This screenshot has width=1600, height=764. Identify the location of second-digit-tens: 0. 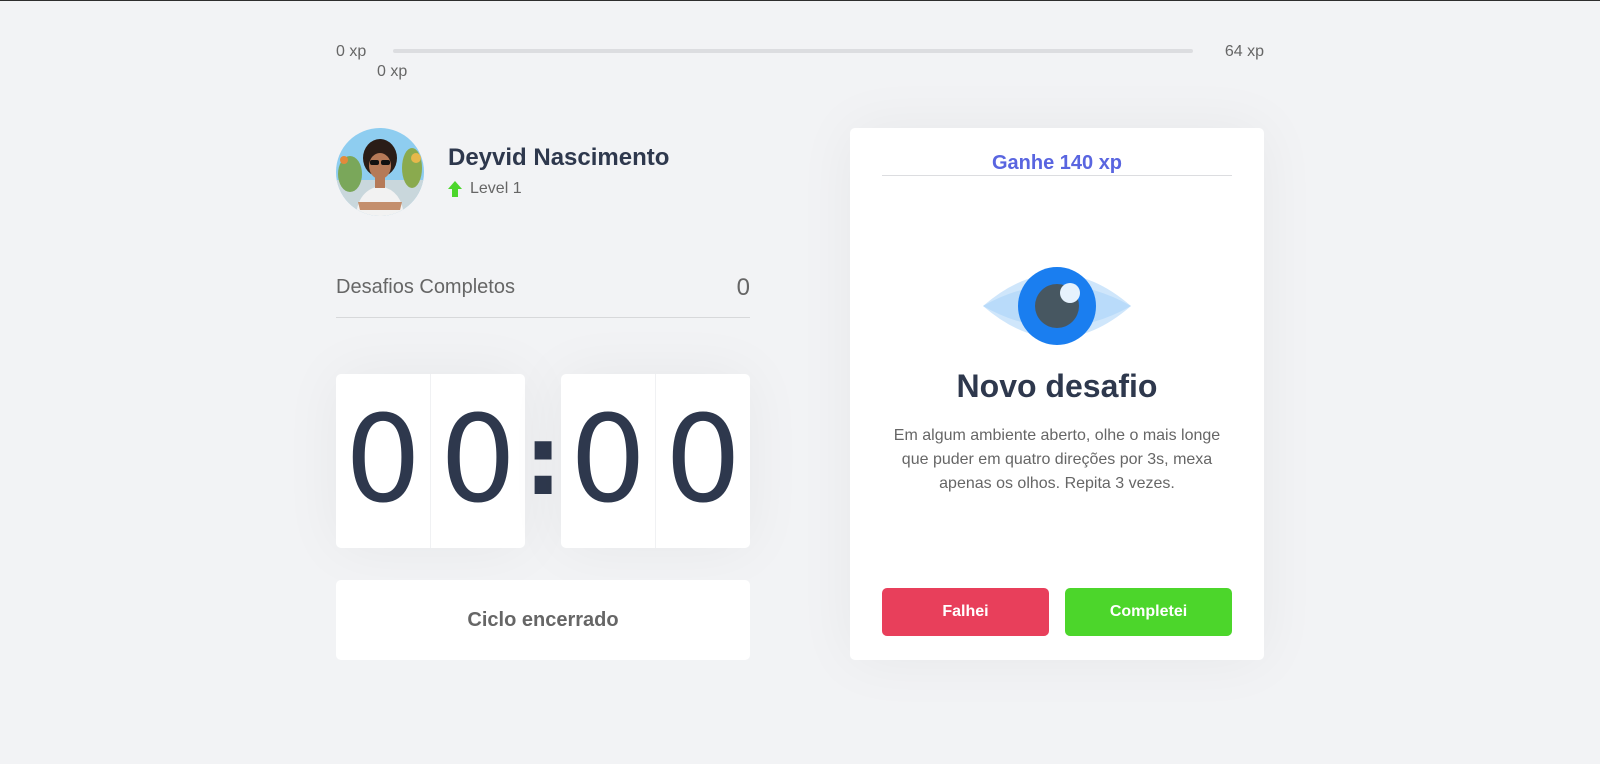
(608, 460).